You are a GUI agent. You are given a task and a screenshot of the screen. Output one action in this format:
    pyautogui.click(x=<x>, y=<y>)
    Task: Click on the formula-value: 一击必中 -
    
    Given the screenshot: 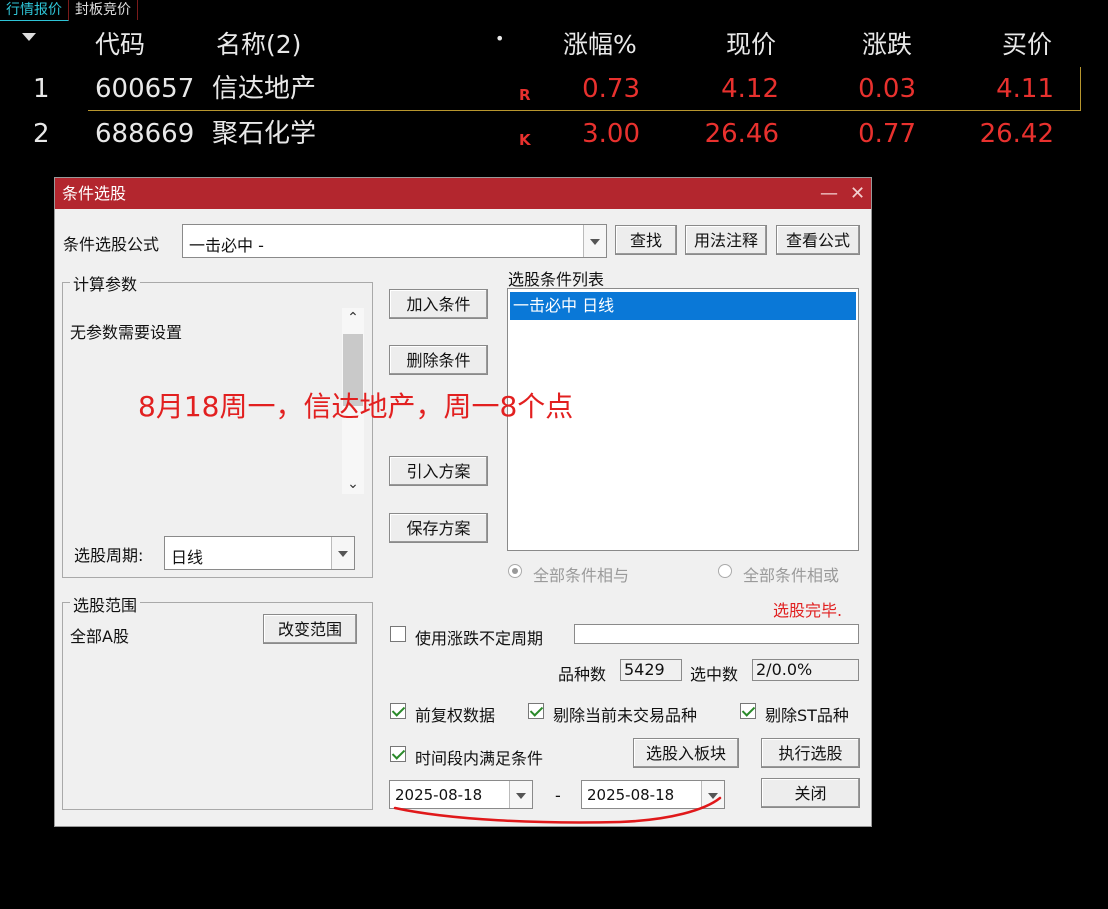 What is the action you would take?
    pyautogui.click(x=226, y=245)
    